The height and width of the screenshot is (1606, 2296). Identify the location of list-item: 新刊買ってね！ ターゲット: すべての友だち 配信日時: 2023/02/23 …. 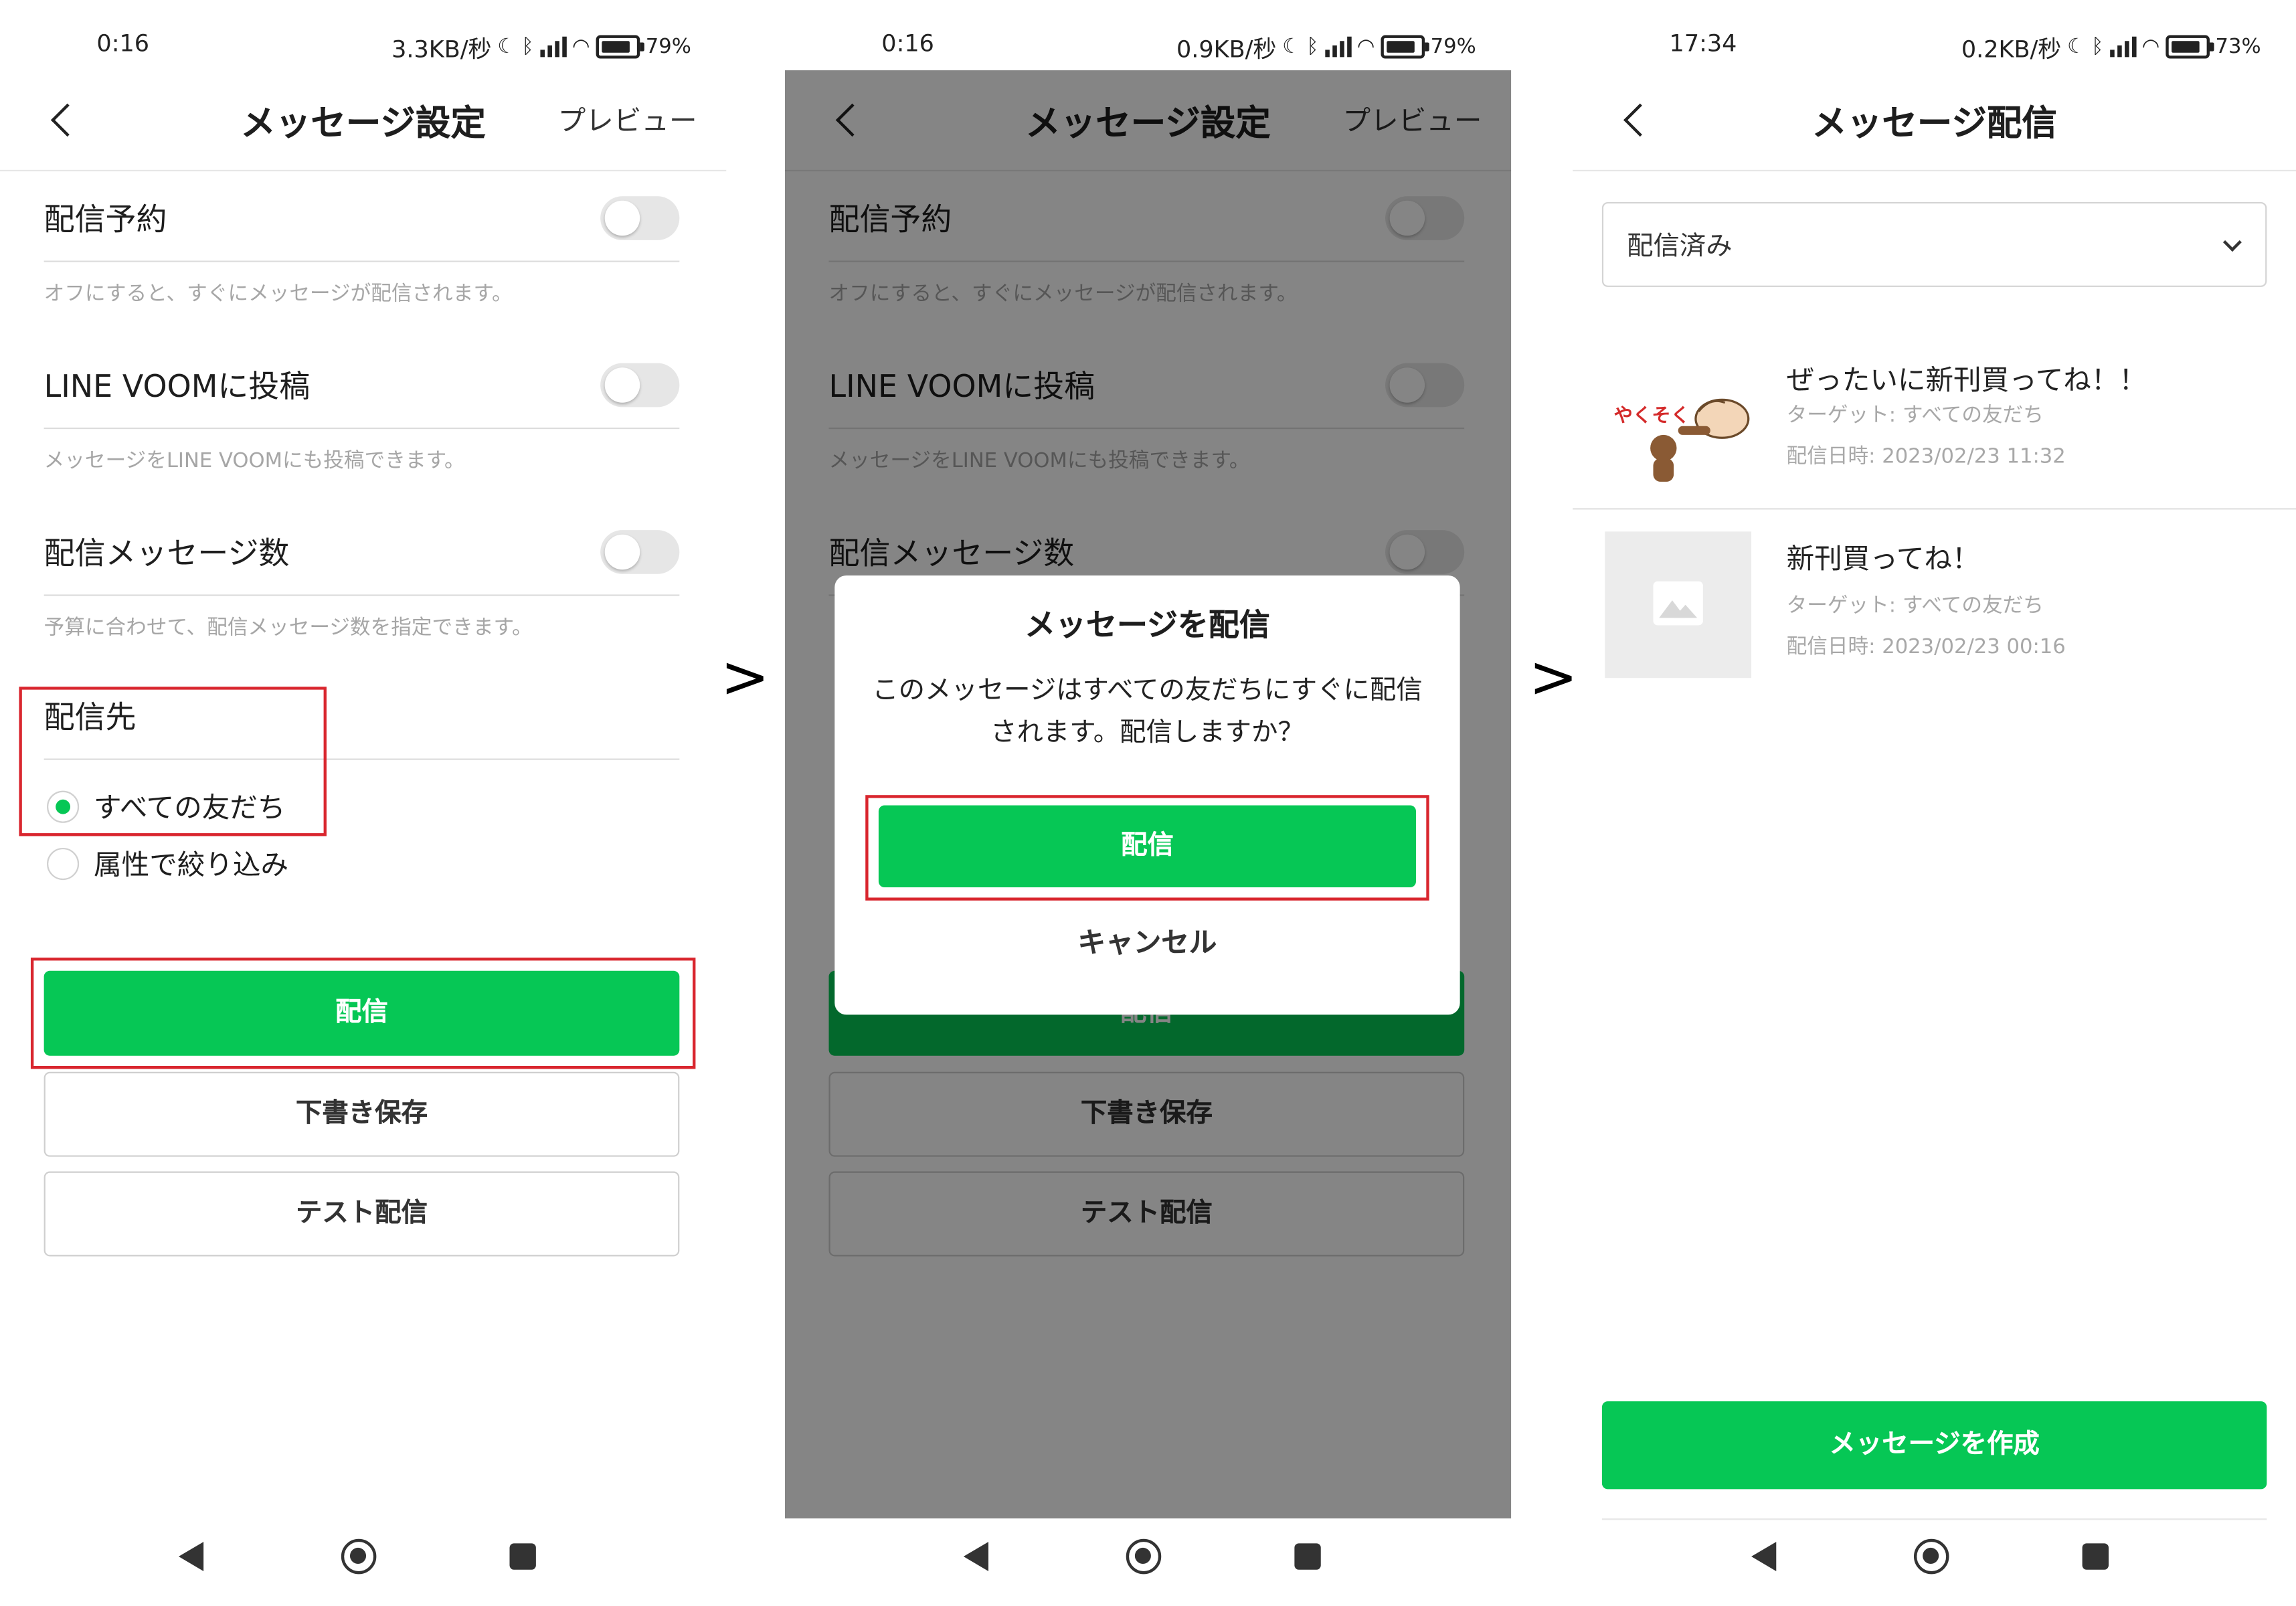
(1935, 597).